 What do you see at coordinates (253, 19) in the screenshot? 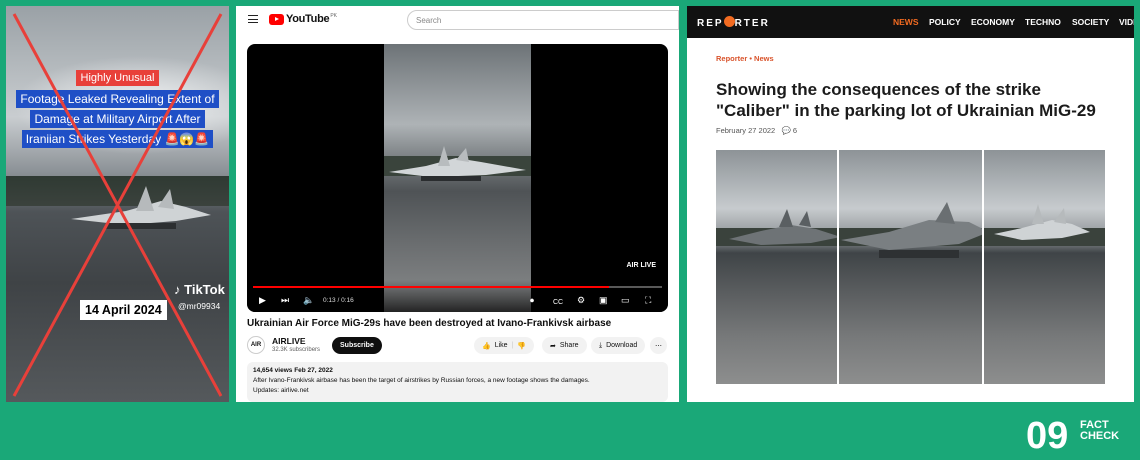
I see `menu-icon` at bounding box center [253, 19].